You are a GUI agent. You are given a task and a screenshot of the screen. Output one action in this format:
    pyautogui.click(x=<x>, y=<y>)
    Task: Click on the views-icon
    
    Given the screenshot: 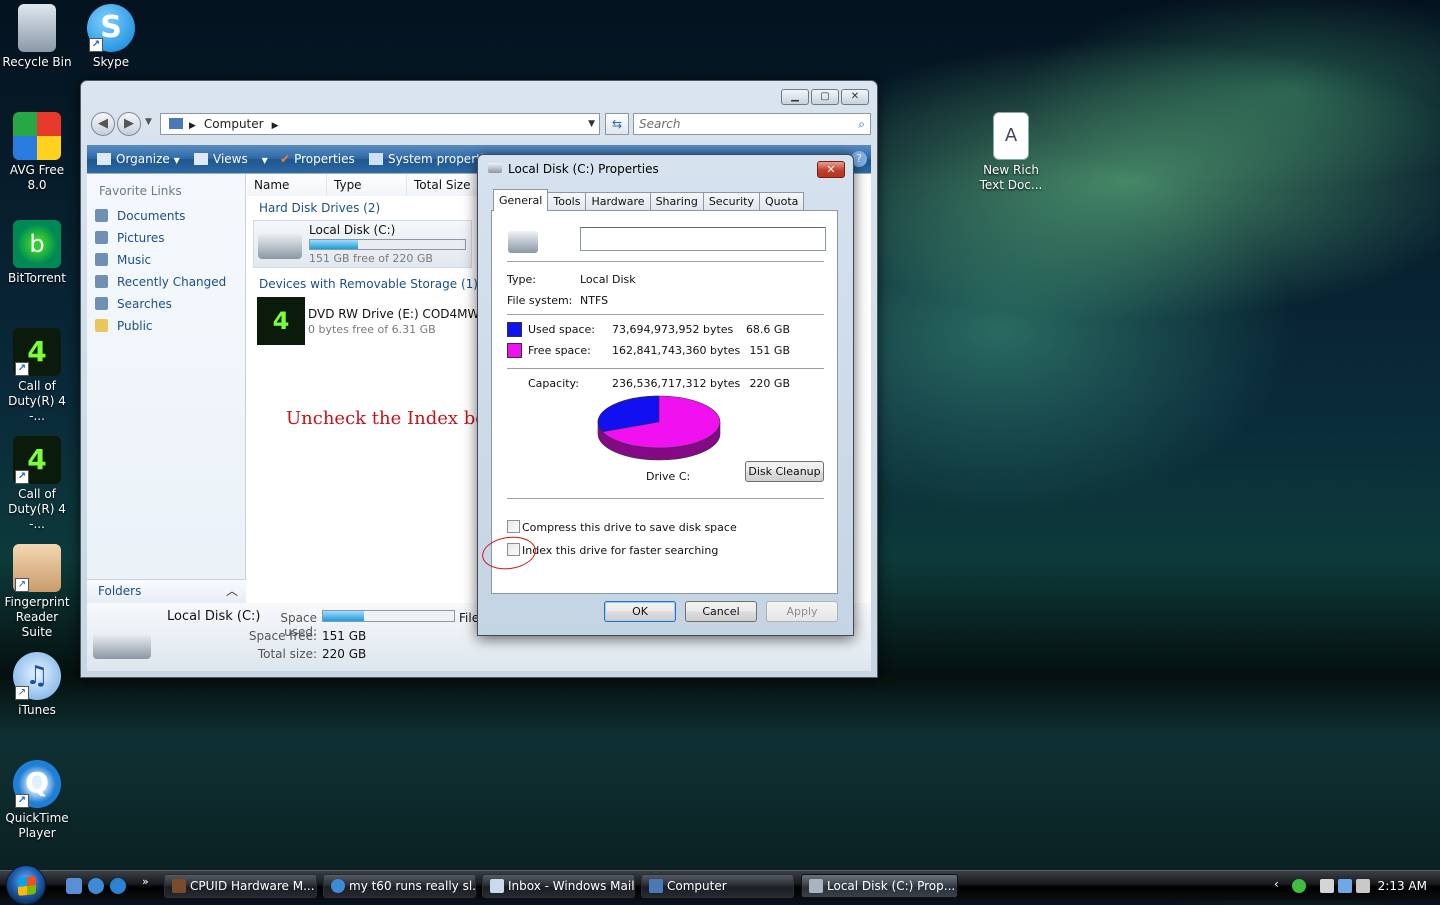 What is the action you would take?
    pyautogui.click(x=201, y=159)
    